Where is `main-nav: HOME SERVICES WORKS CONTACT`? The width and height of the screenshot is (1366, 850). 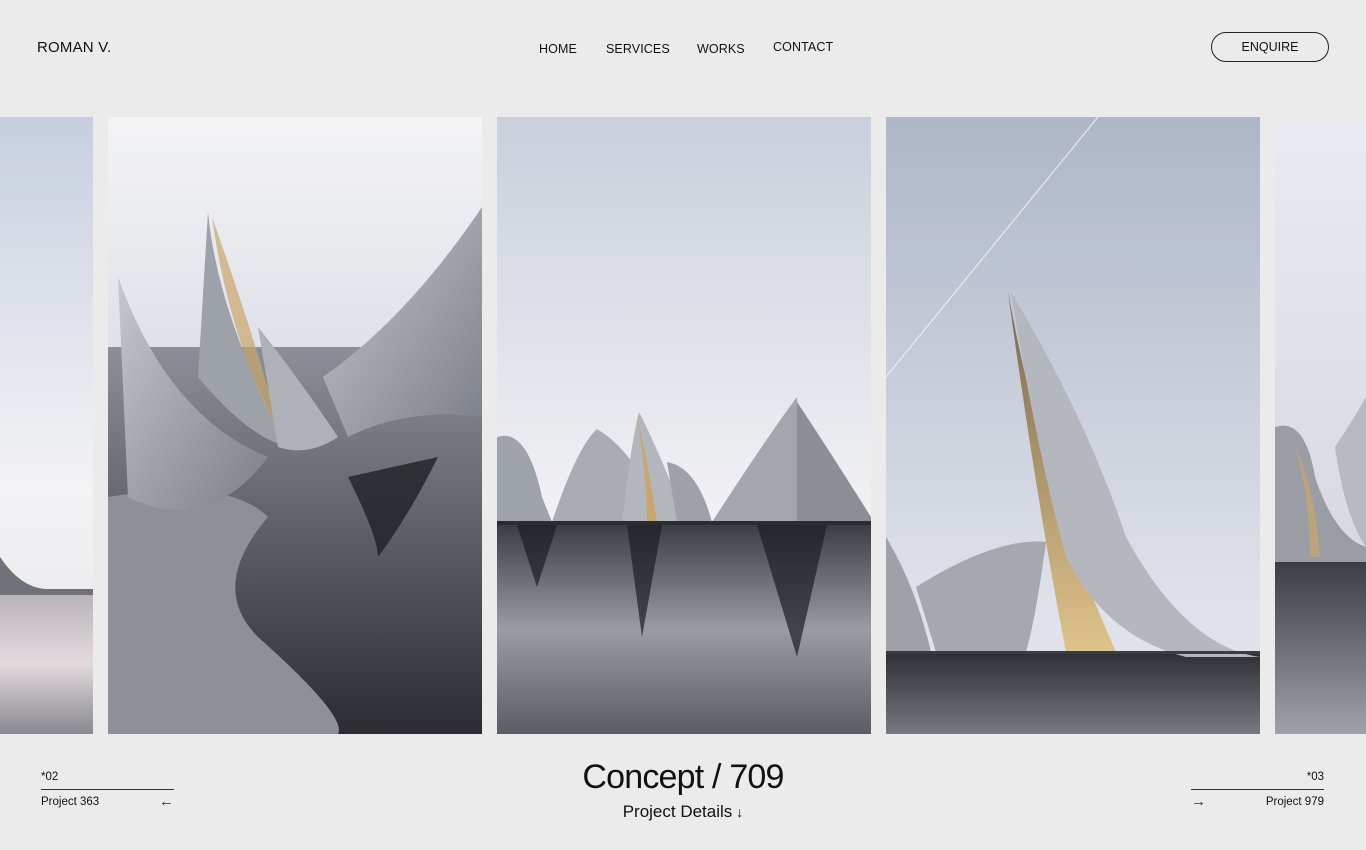 main-nav: HOME SERVICES WORKS CONTACT is located at coordinates (683, 50).